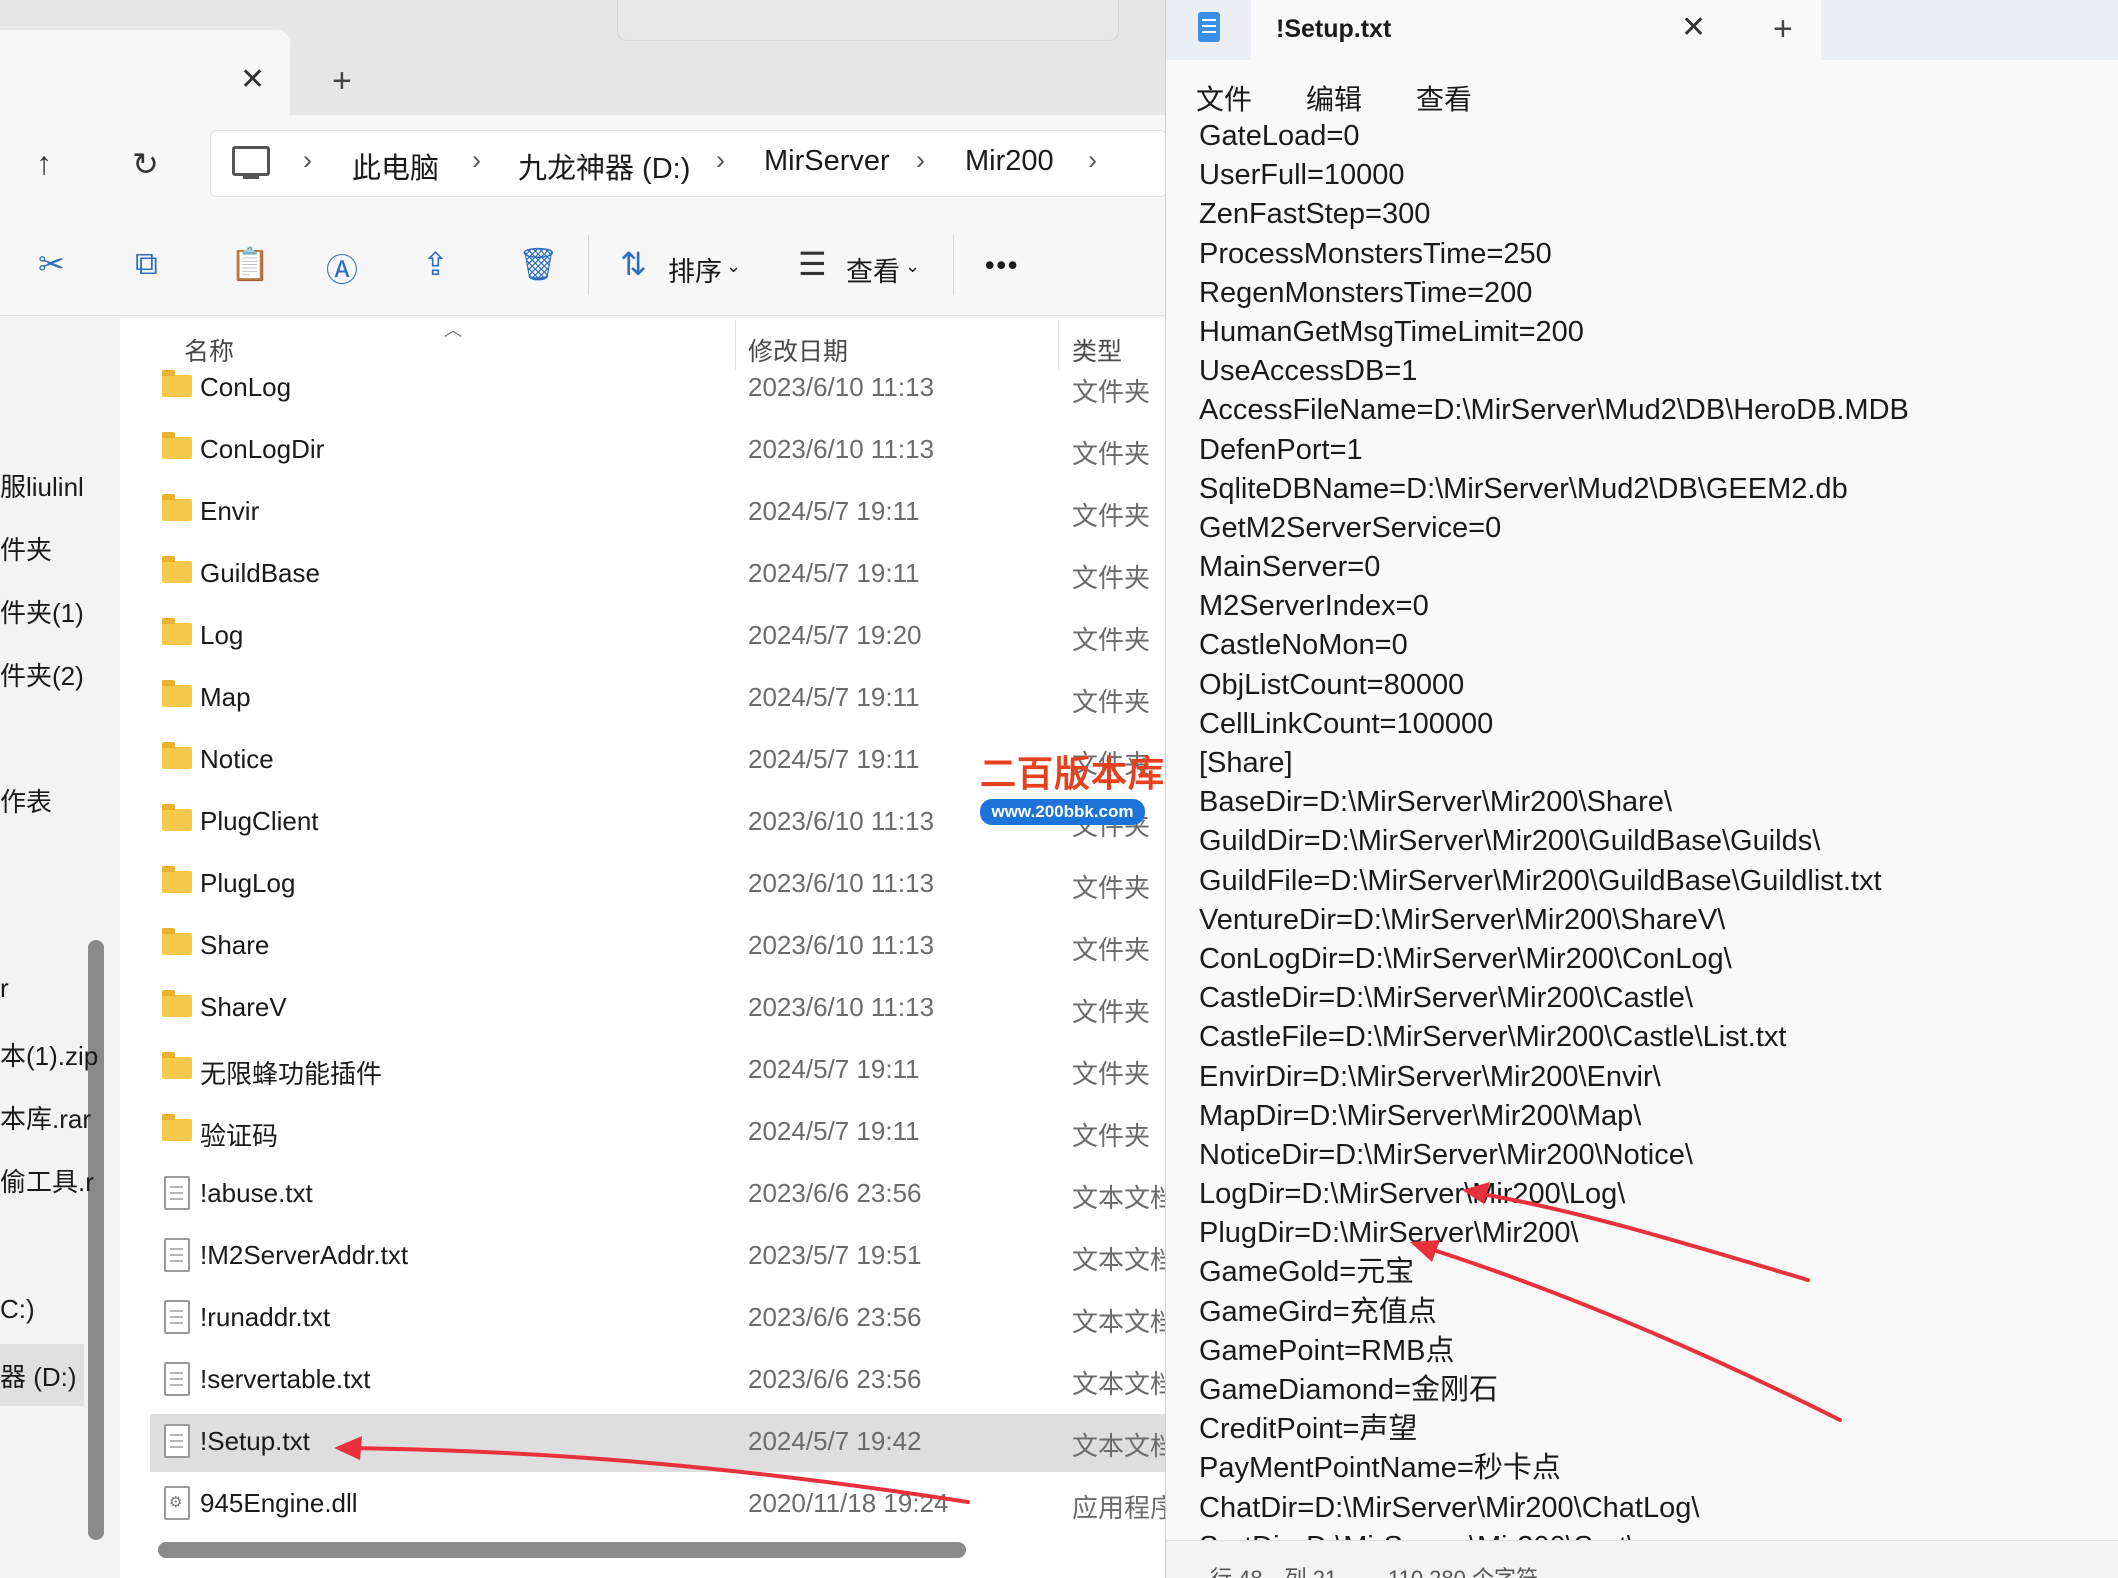 Image resolution: width=2118 pixels, height=1578 pixels. Describe the element at coordinates (1554, 139) in the screenshot. I see `text-line: GateLoad=0` at that location.